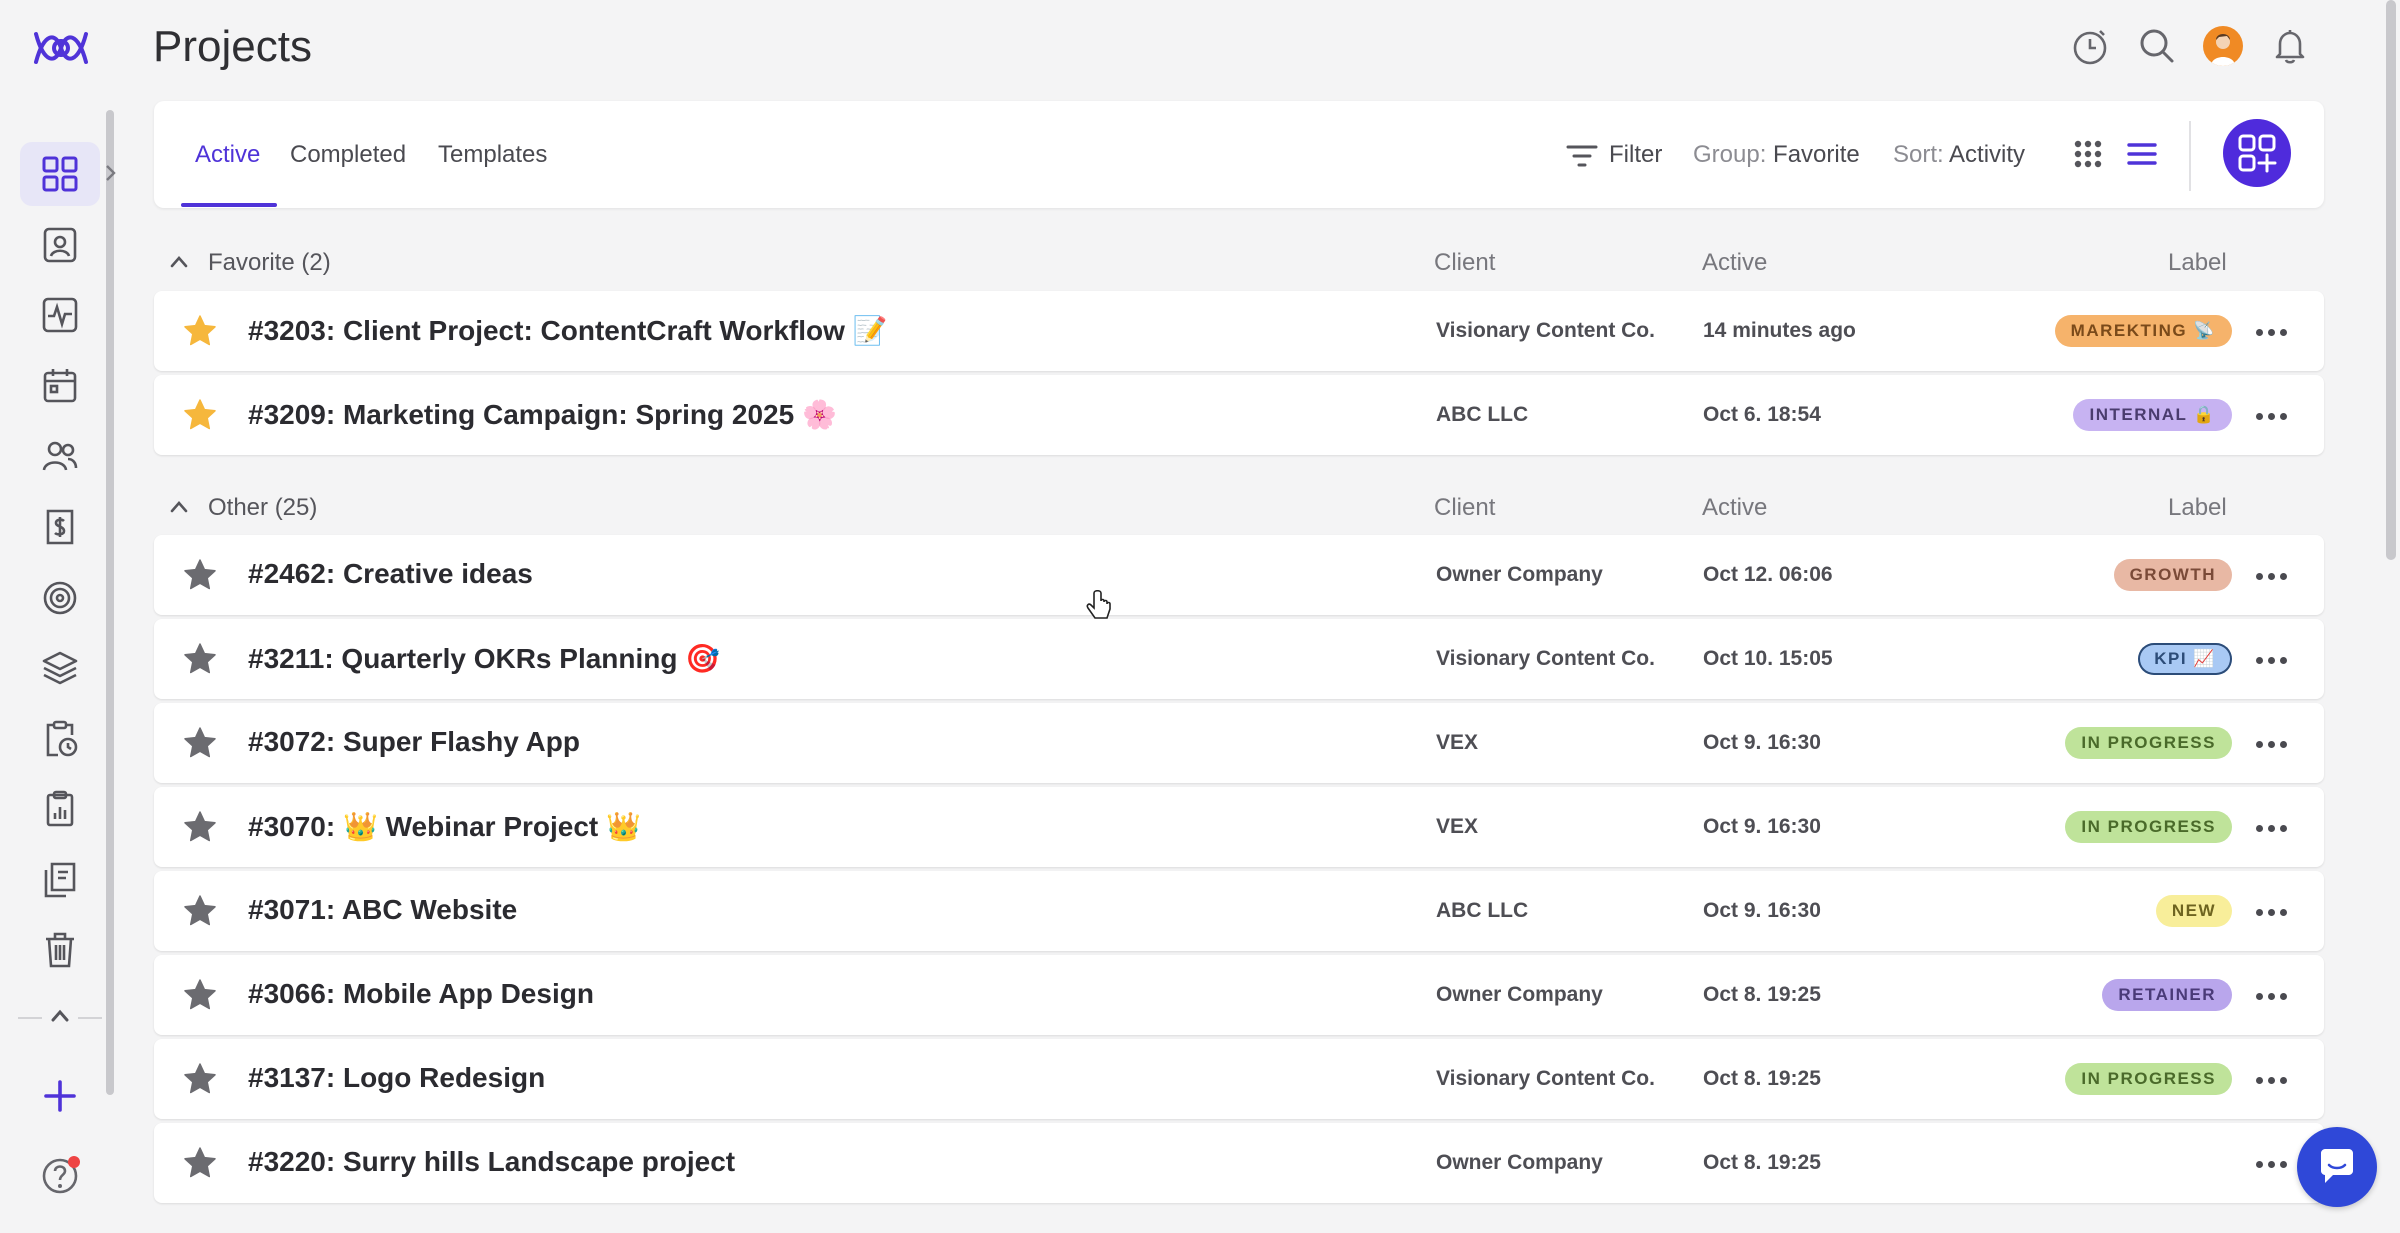 The image size is (2400, 1233). What do you see at coordinates (382, 910) in the screenshot?
I see `project-title: #3071: ABC Website` at bounding box center [382, 910].